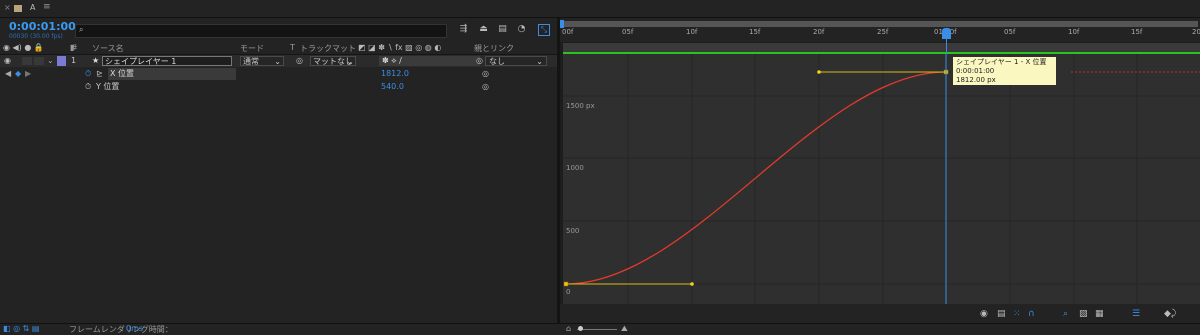 The image size is (1200, 335). I want to click on snapping-icon: ∩, so click(1031, 314).